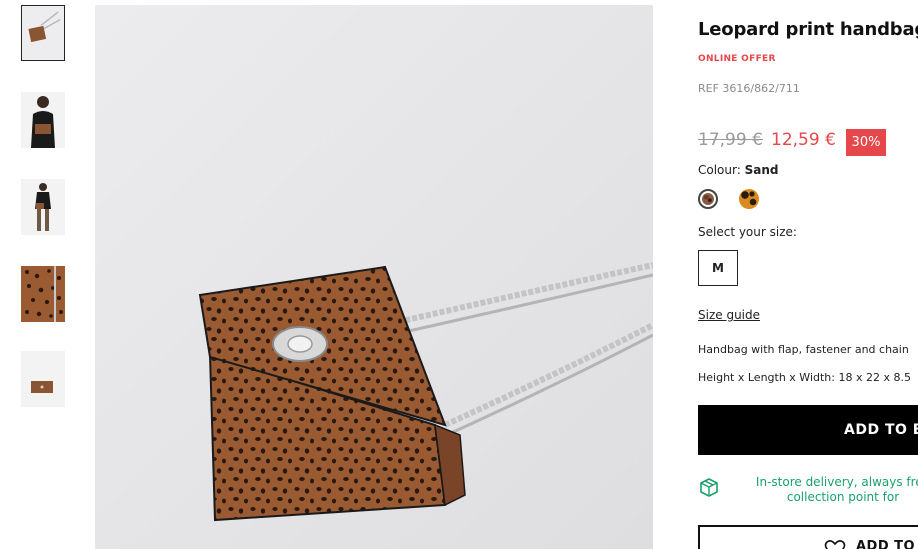 This screenshot has width=918, height=549. Describe the element at coordinates (808, 430) in the screenshot. I see `add-to-bag-button: ADD TO BA` at that location.